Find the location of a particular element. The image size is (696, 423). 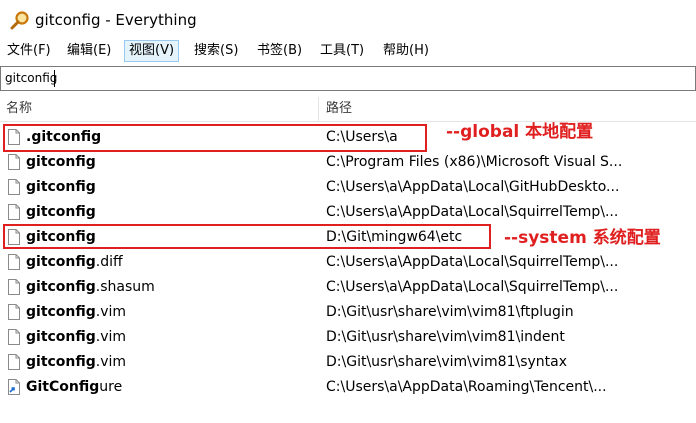

results-header: 名称 路径 is located at coordinates (348, 109).